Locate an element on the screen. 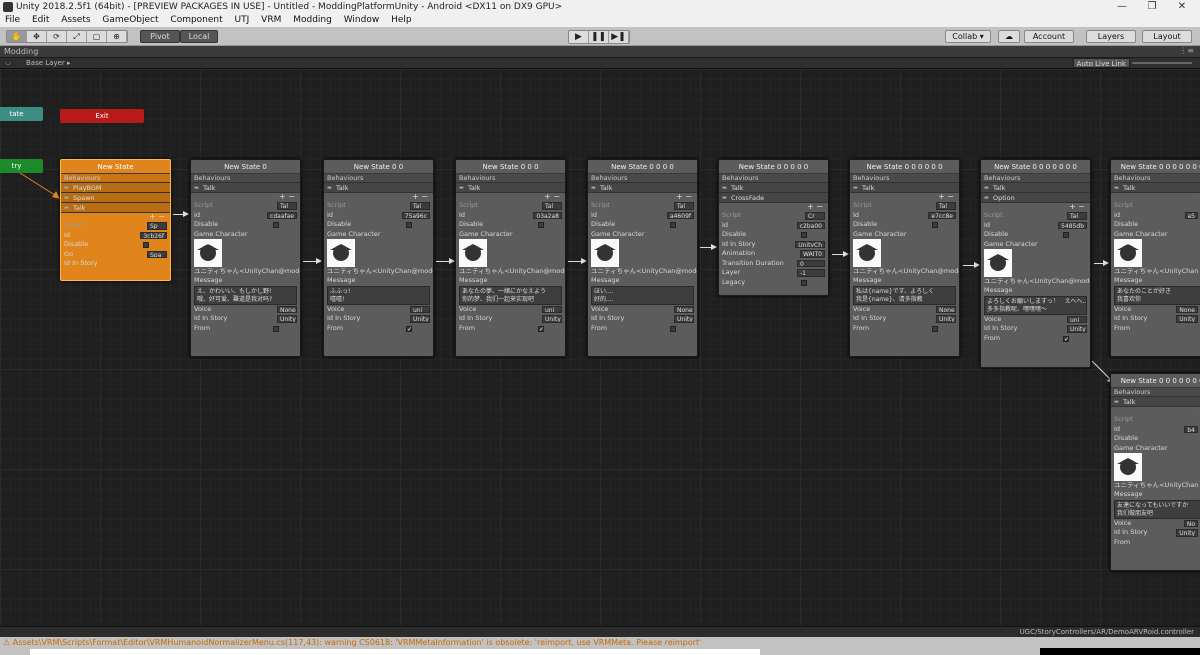 This screenshot has width=1200, height=655. script-field: Sp is located at coordinates (157, 226).